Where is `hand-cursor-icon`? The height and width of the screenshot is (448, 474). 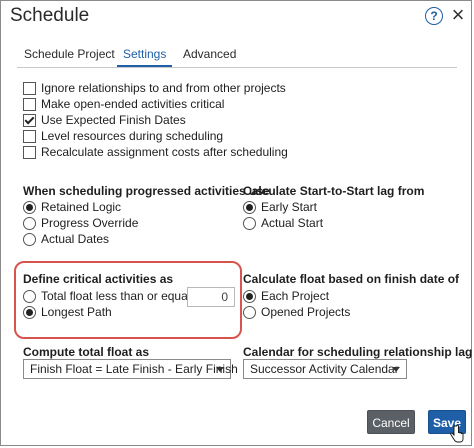
hand-cursor-icon is located at coordinates (457, 434).